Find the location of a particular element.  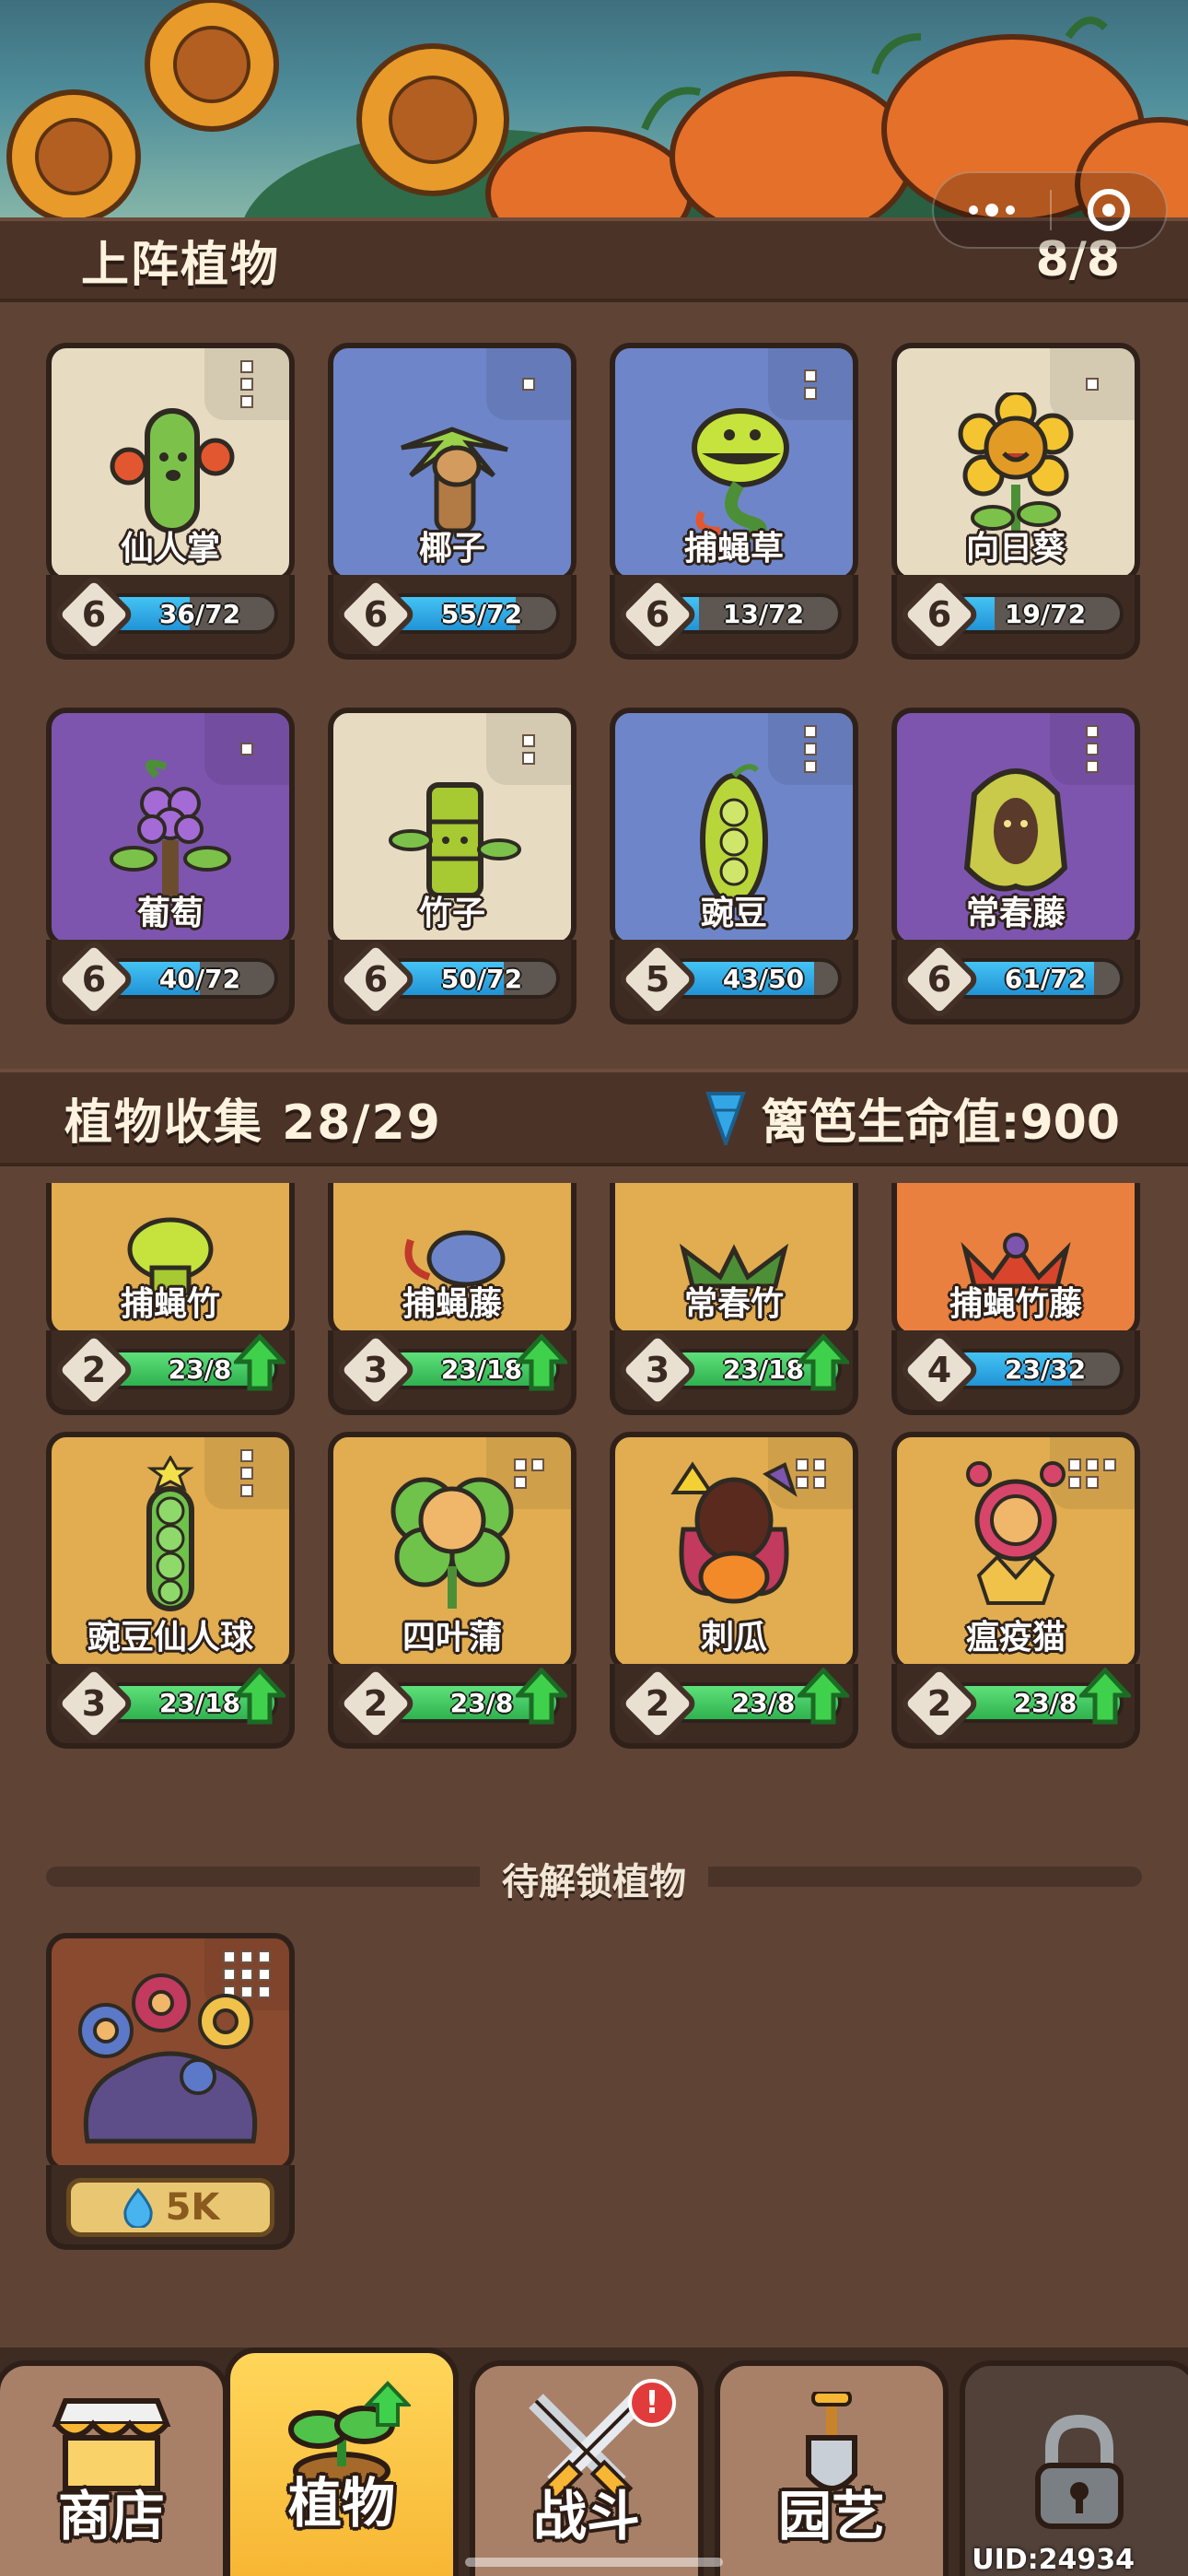

tab-shop: 商店 is located at coordinates (114, 2468).